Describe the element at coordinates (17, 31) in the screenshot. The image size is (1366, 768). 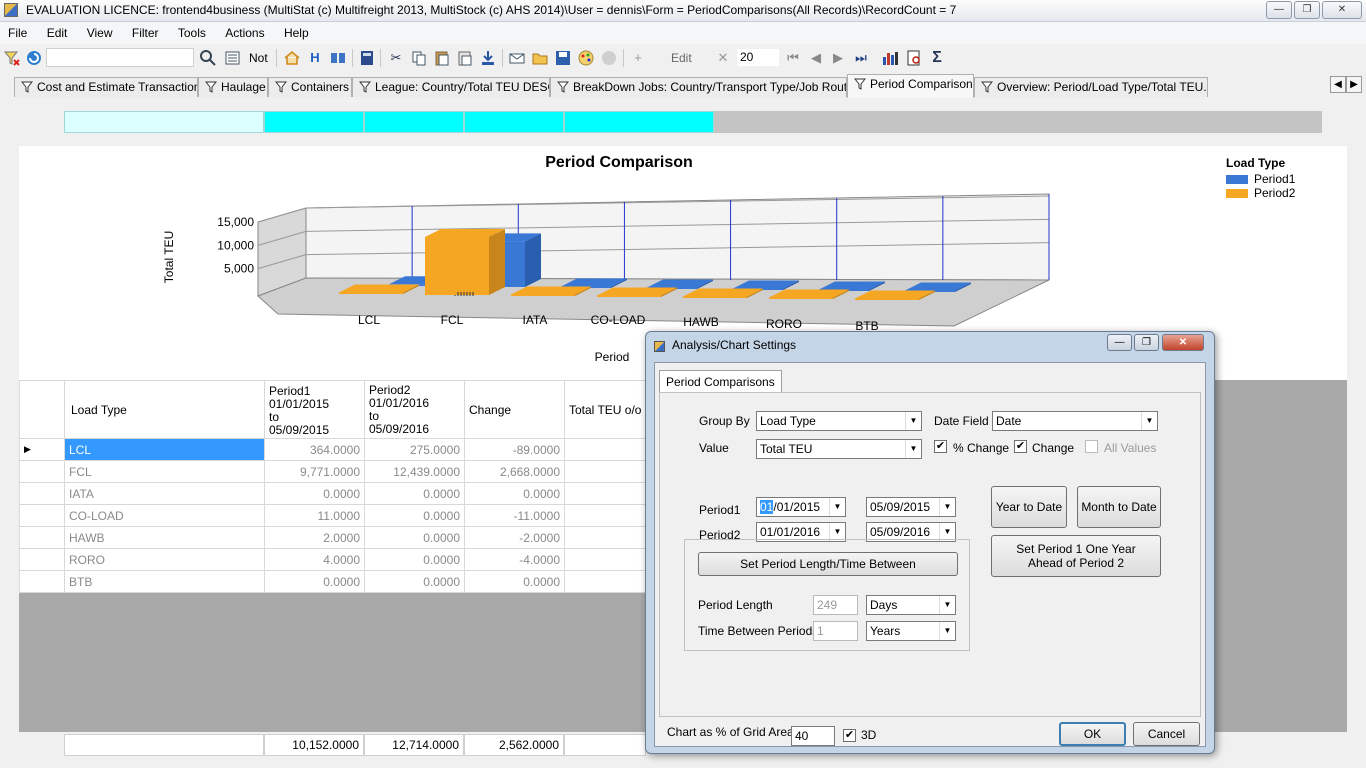
I see `menu-file: File` at that location.